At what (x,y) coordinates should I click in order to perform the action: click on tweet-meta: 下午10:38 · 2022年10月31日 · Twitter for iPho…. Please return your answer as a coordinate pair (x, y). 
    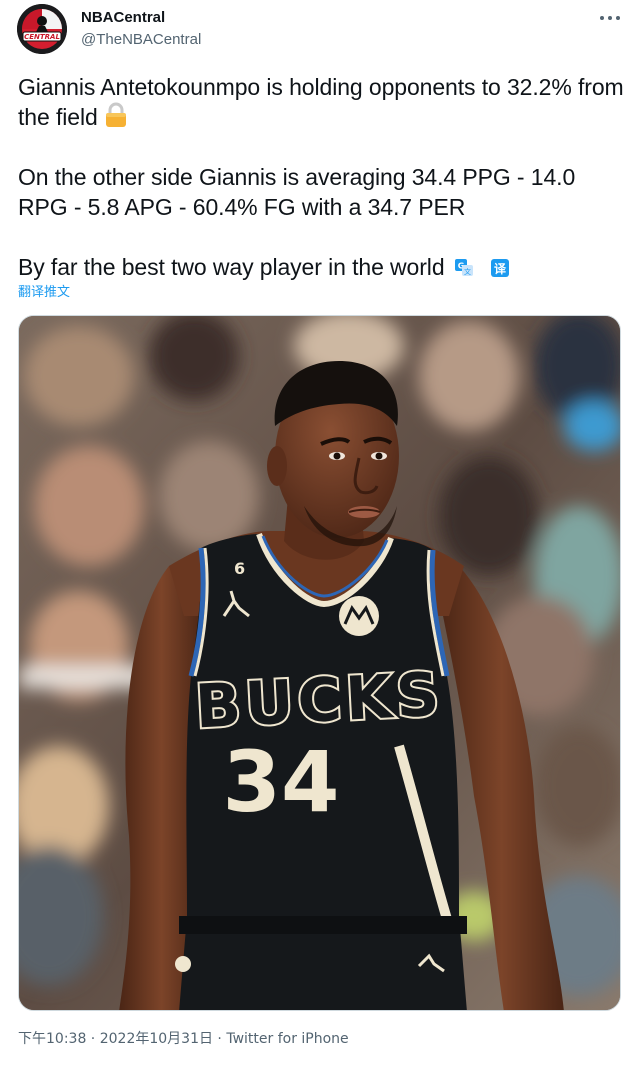
    Looking at the image, I should click on (183, 1039).